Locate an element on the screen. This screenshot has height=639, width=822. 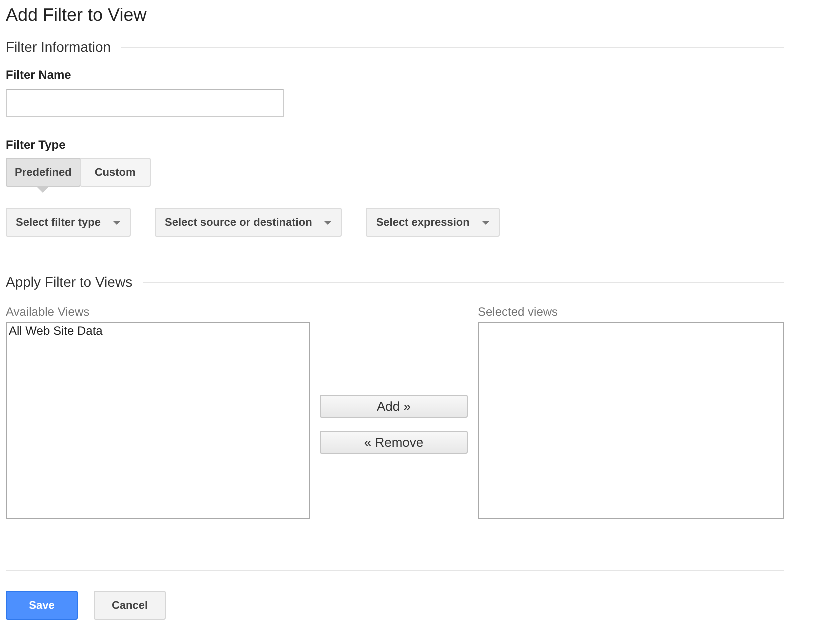
pointer-icon is located at coordinates (42, 190).